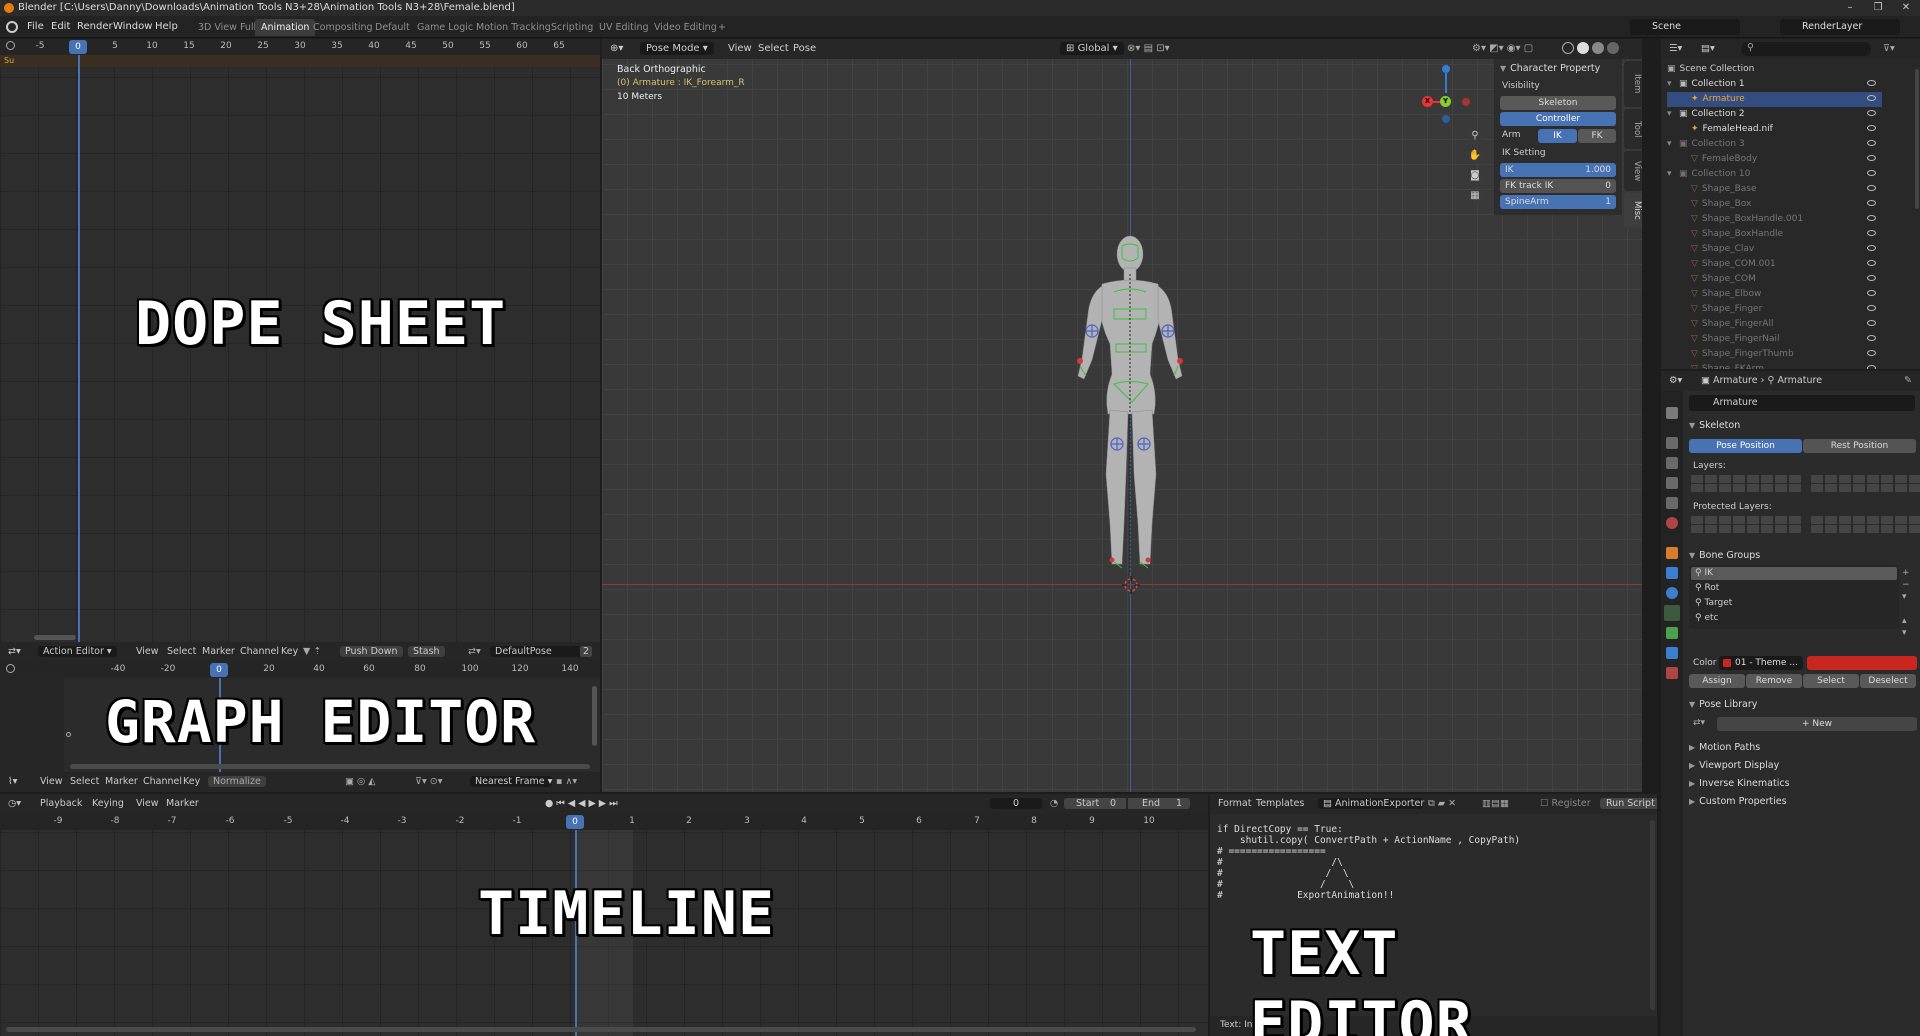 The image size is (1920, 1036). Describe the element at coordinates (1598, 48) in the screenshot. I see `shading-material-icon` at that location.